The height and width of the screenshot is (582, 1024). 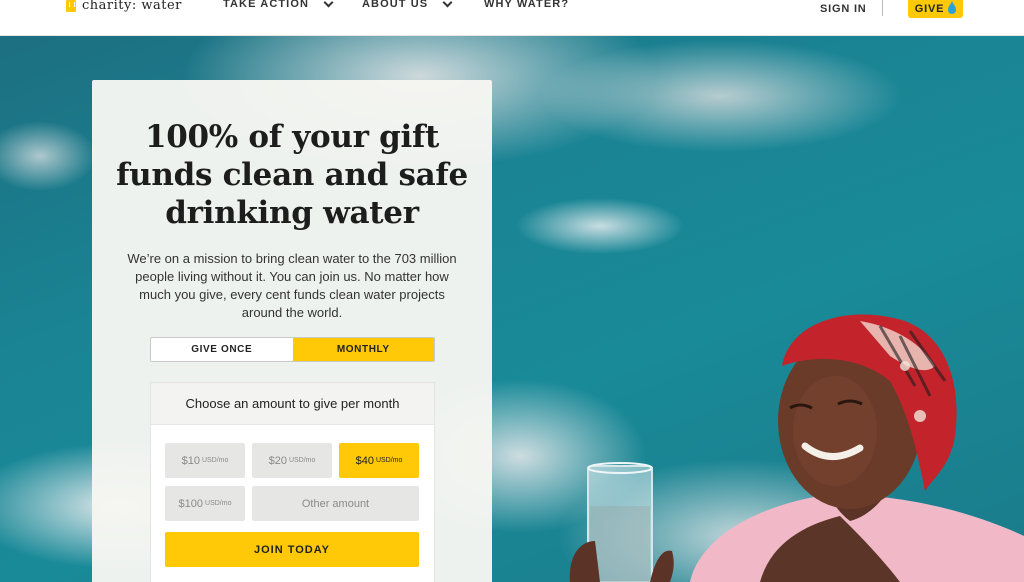 What do you see at coordinates (292, 404) in the screenshot?
I see `amount-title: Choose an amount to give per month` at bounding box center [292, 404].